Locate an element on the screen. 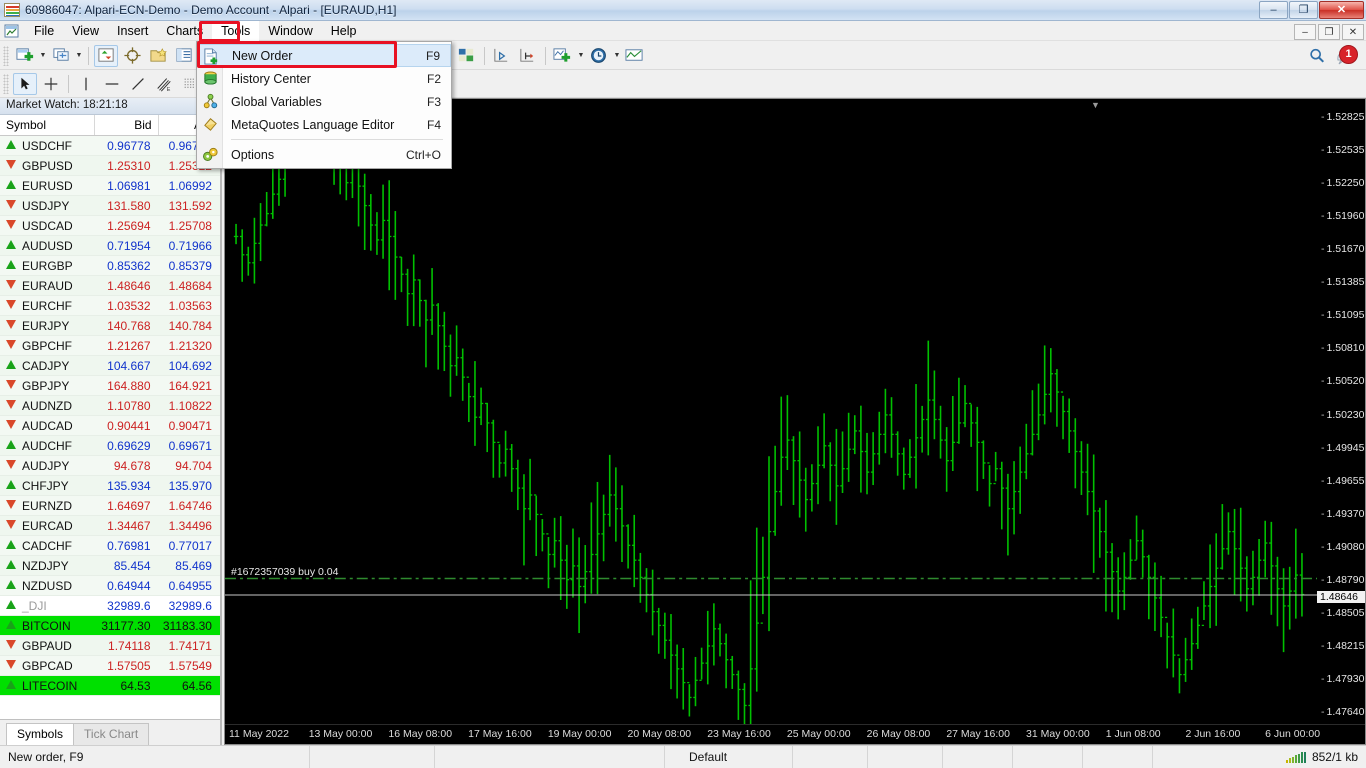 The image size is (1366, 768). period-dropdown-icon: ▼ is located at coordinates (617, 56).